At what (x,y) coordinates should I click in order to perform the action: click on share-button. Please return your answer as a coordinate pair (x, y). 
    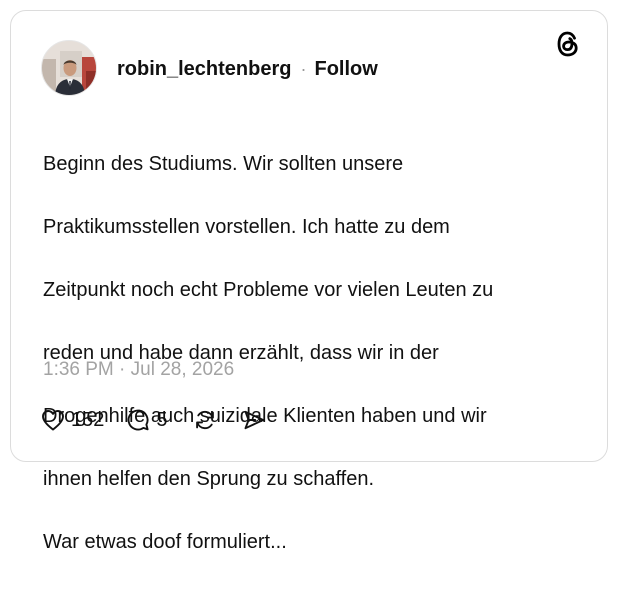
    Looking at the image, I should click on (254, 420).